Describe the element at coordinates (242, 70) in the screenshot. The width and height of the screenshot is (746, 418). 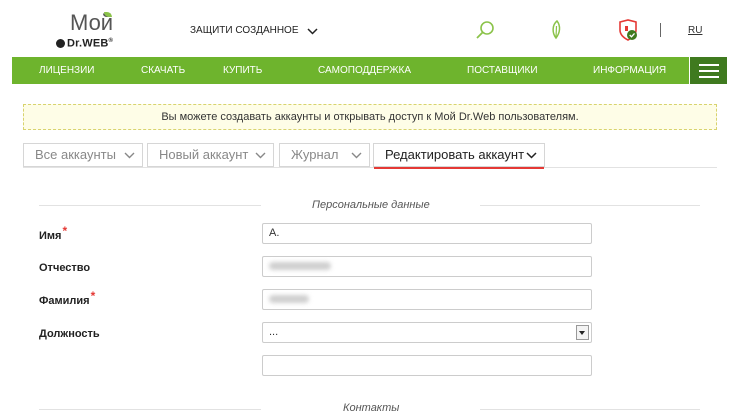
I see `nav-item-buy: КУПИТЬ` at that location.